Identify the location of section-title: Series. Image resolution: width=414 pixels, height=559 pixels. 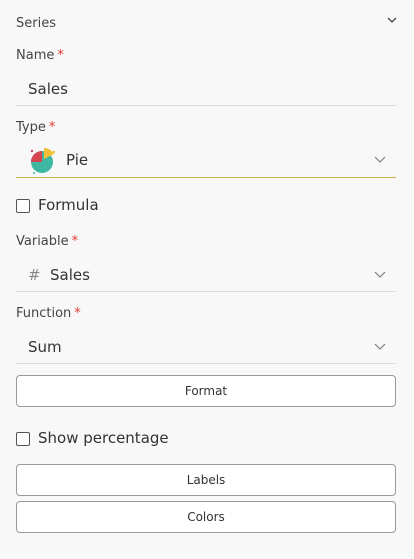
(36, 23).